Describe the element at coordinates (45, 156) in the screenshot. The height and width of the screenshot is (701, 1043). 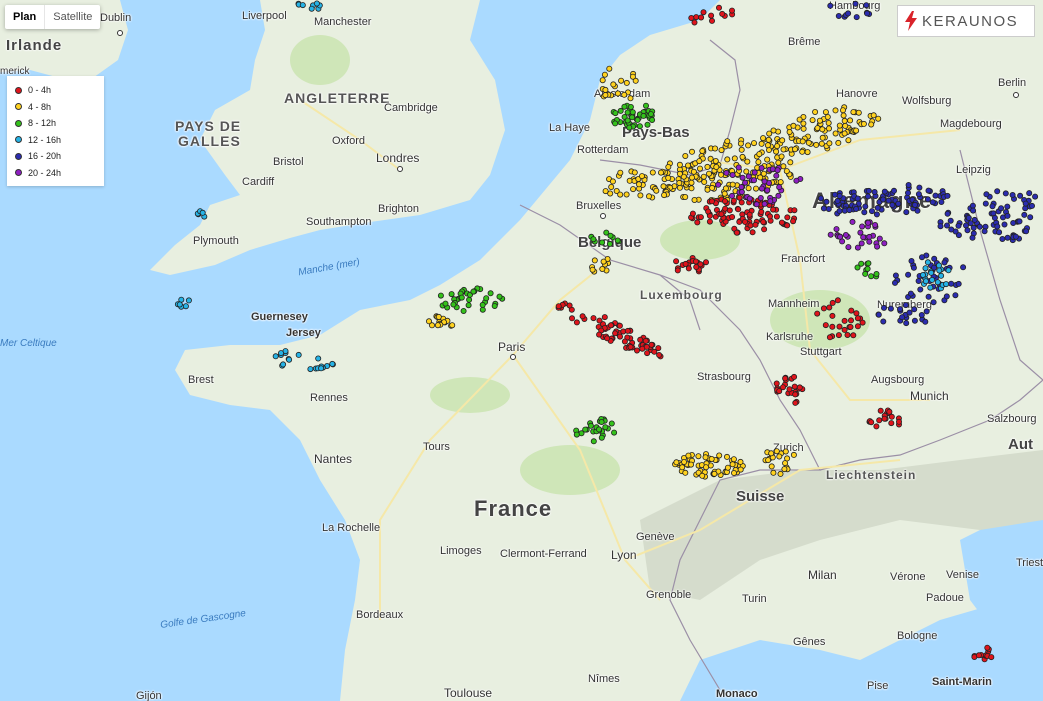
I see `legend-label: 16 - 20h` at that location.